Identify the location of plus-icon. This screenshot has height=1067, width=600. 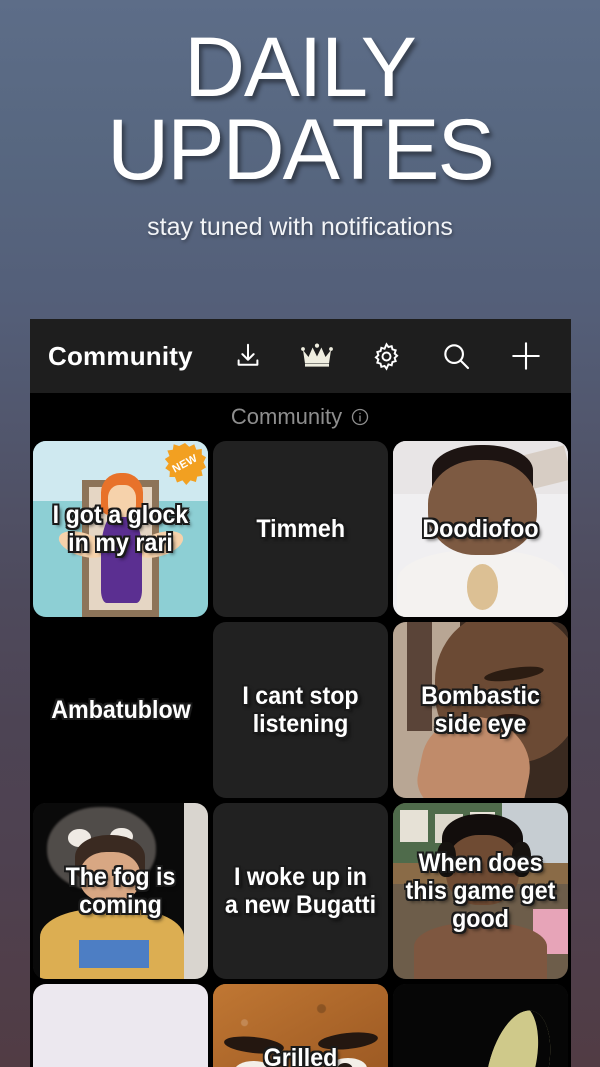
(526, 356).